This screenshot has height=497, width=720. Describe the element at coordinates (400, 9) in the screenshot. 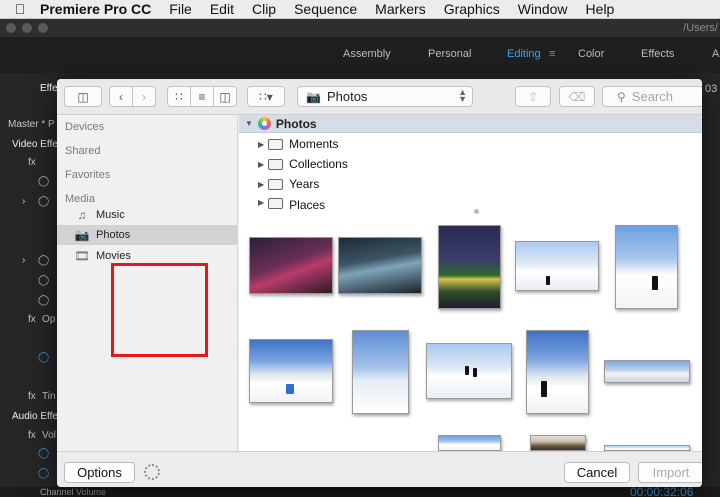

I see `menu-markers: Markers` at that location.